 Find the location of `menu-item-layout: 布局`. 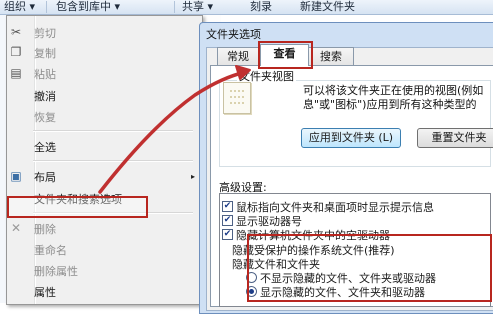

menu-item-layout: 布局 is located at coordinates (45, 177).